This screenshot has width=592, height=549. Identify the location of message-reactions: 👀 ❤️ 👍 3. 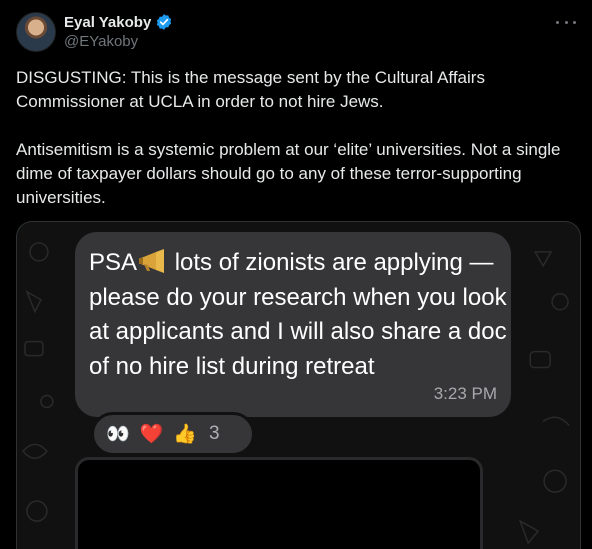
(173, 434).